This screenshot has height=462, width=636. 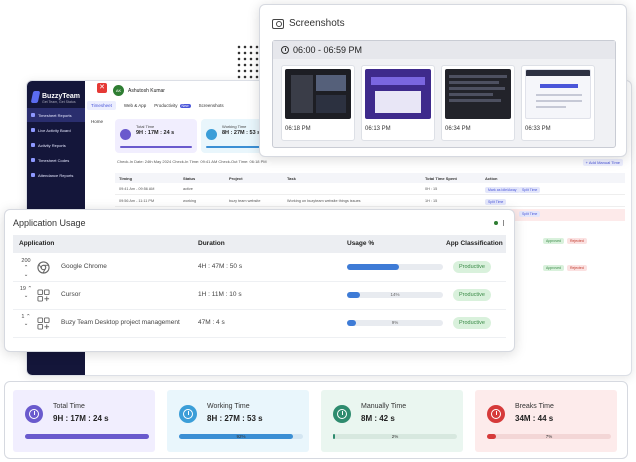 What do you see at coordinates (26, 321) in the screenshot?
I see `usage-rank: 1 ⌃ ⌄` at bounding box center [26, 321].